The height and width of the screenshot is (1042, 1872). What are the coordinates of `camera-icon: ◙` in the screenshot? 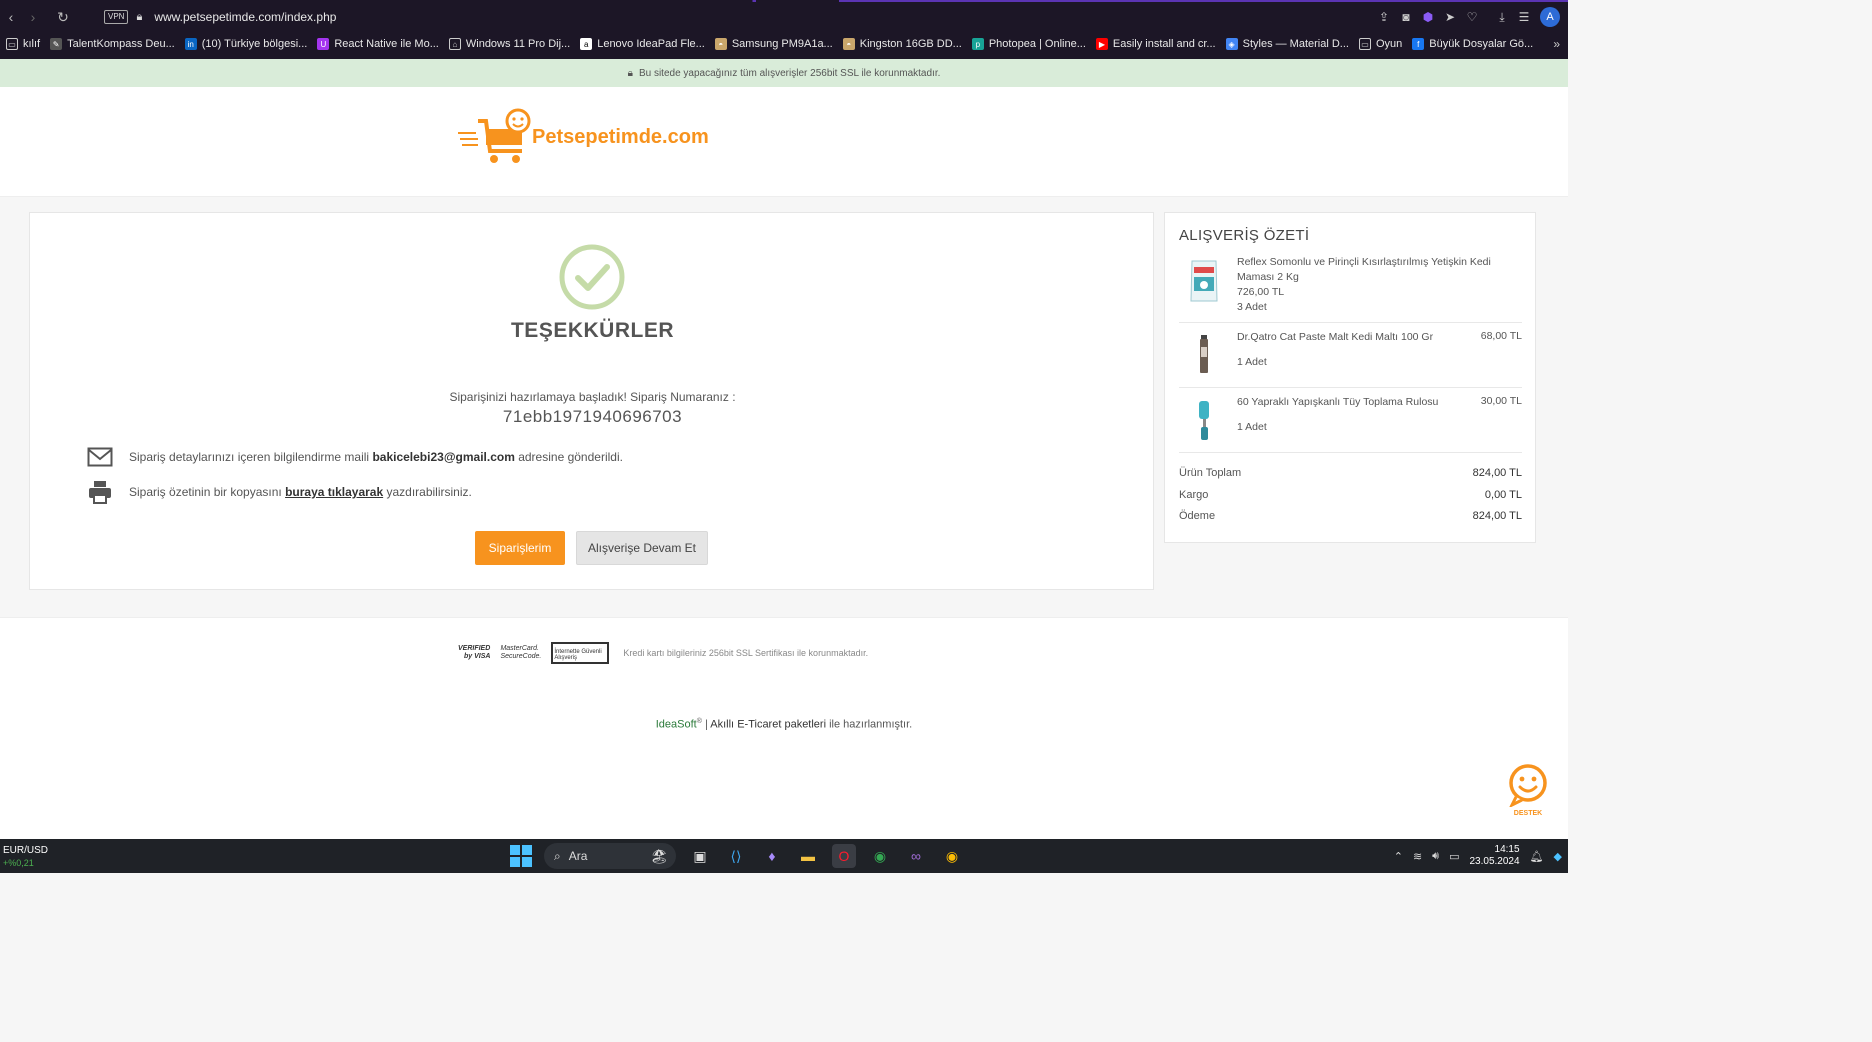 It's located at (1406, 17).